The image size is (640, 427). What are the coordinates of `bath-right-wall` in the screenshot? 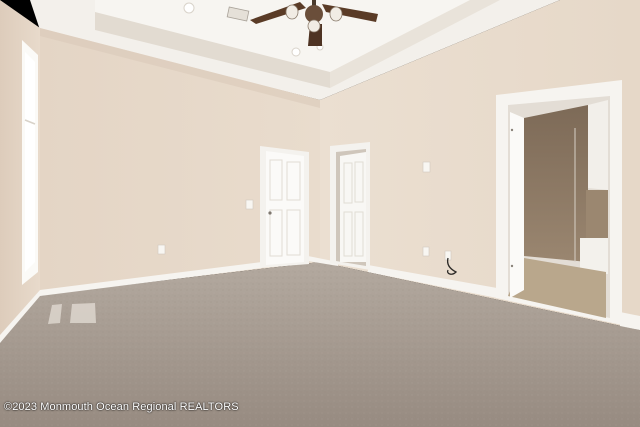 It's located at (598, 145).